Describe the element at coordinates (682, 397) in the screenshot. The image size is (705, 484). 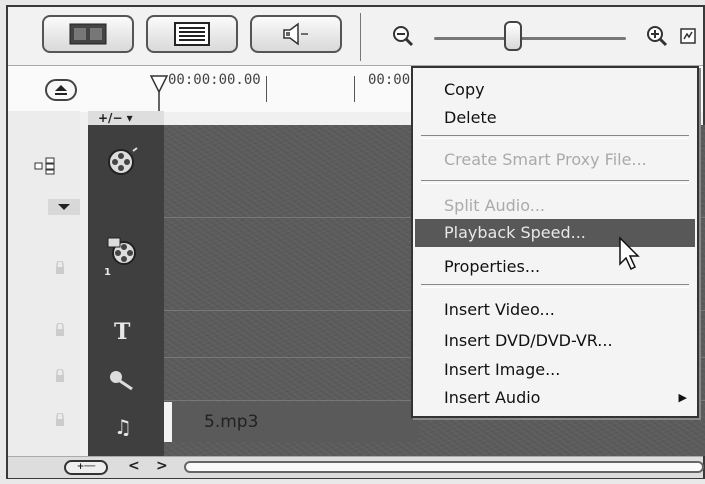
I see `submenu-arrow-icon: ▶` at that location.